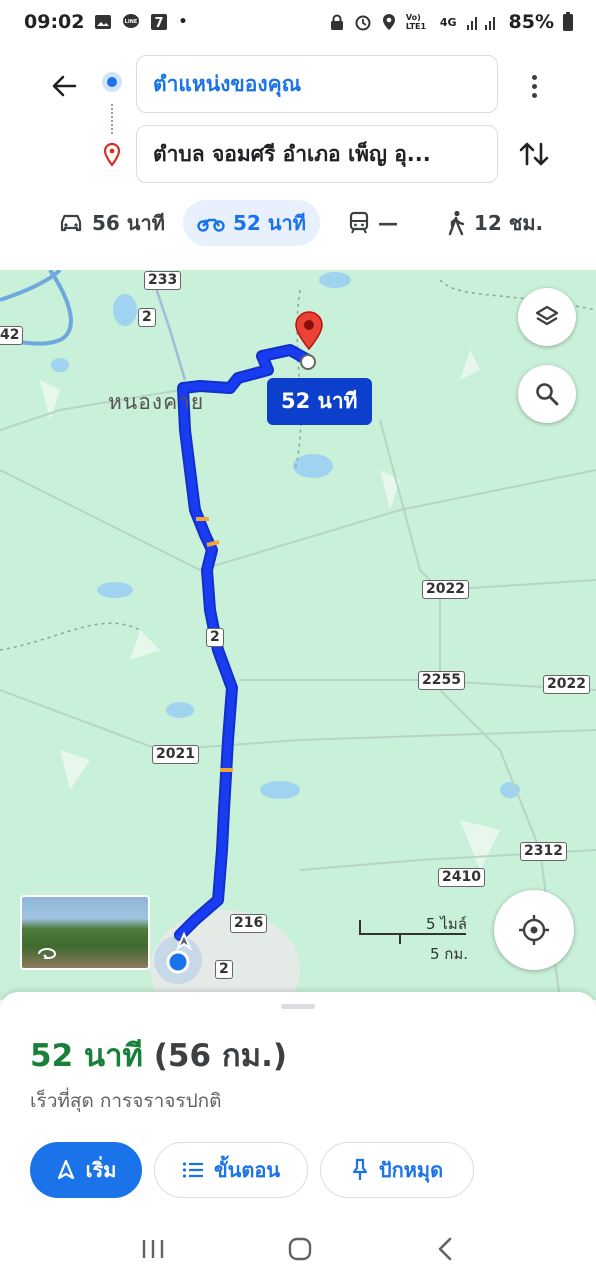 The width and height of the screenshot is (596, 1280). What do you see at coordinates (112, 154) in the screenshot?
I see `destination-pin-icon` at bounding box center [112, 154].